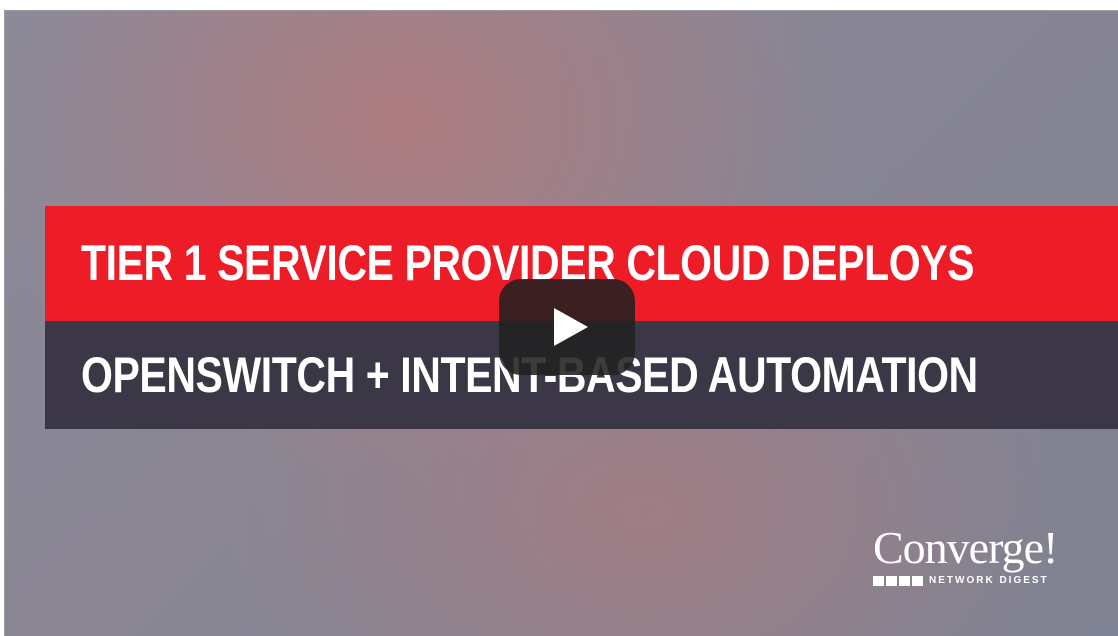 This screenshot has height=636, width=1118. Describe the element at coordinates (989, 580) in the screenshot. I see `logo-tagline: NETWORK DIGEST` at that location.